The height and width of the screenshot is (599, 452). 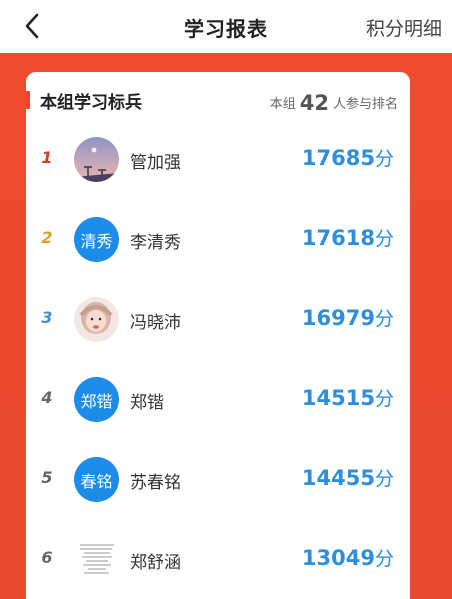 I want to click on top-bar: 学习报表 积分明细, so click(x=226, y=26).